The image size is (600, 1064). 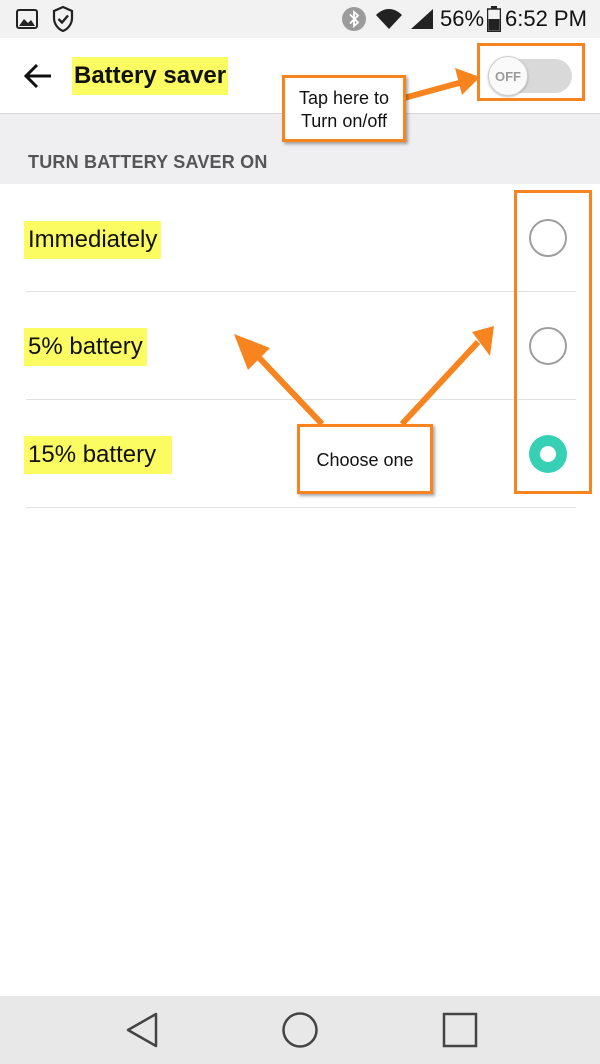 I want to click on navigation-bar, so click(x=300, y=1030).